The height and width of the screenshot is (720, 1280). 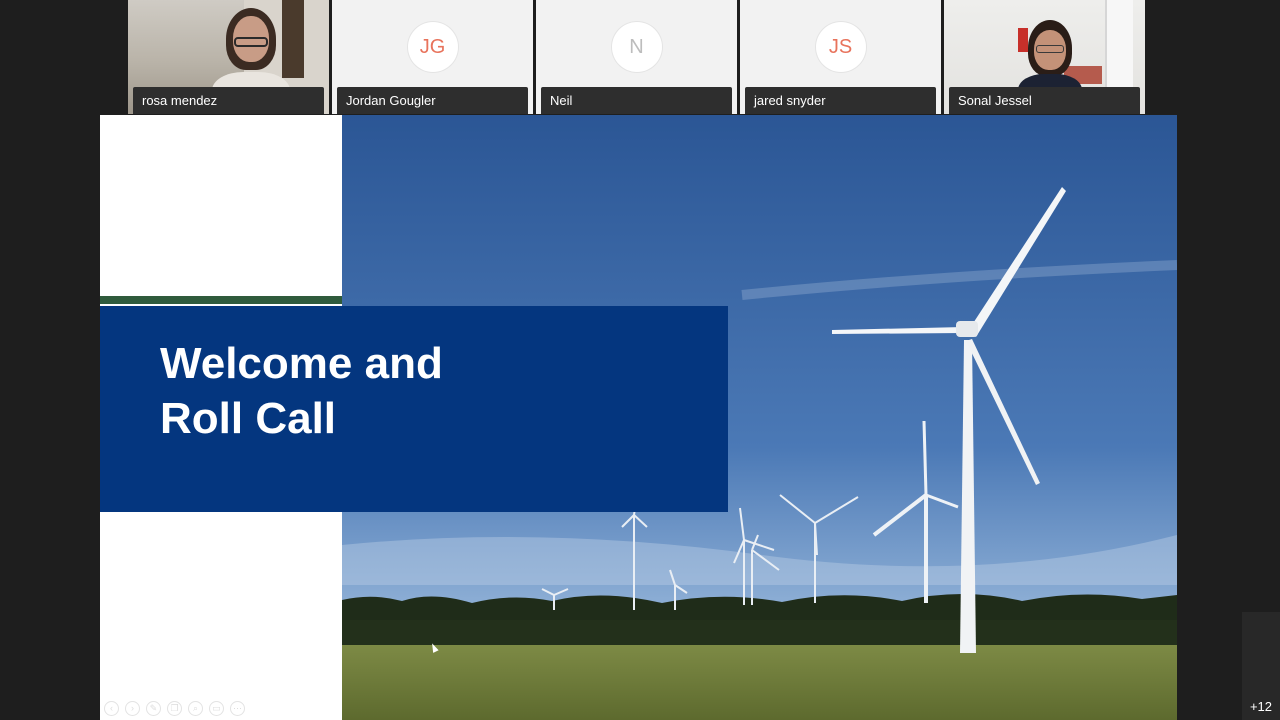 What do you see at coordinates (432, 100) in the screenshot?
I see `participant-name: Jordan Gougler` at bounding box center [432, 100].